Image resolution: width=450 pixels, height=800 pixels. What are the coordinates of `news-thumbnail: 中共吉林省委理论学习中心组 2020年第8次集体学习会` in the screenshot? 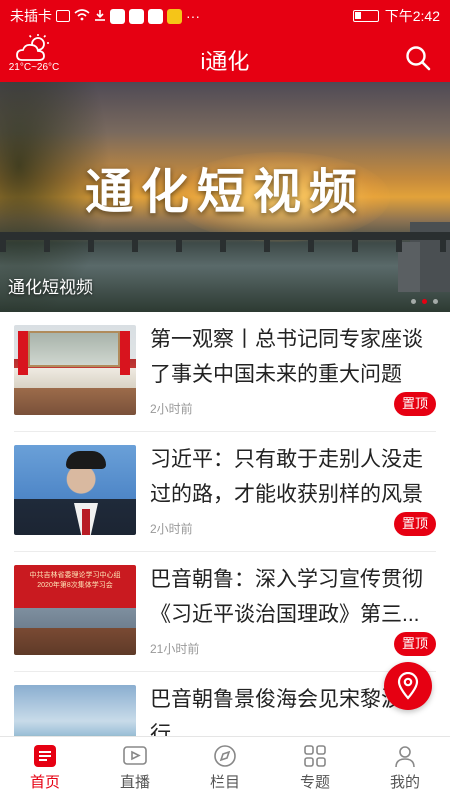 It's located at (75, 610).